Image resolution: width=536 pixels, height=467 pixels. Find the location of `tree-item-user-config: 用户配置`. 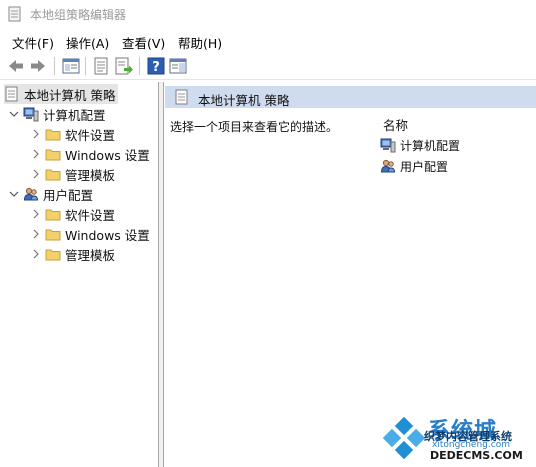

tree-item-user-config: 用户配置 is located at coordinates (50, 194).